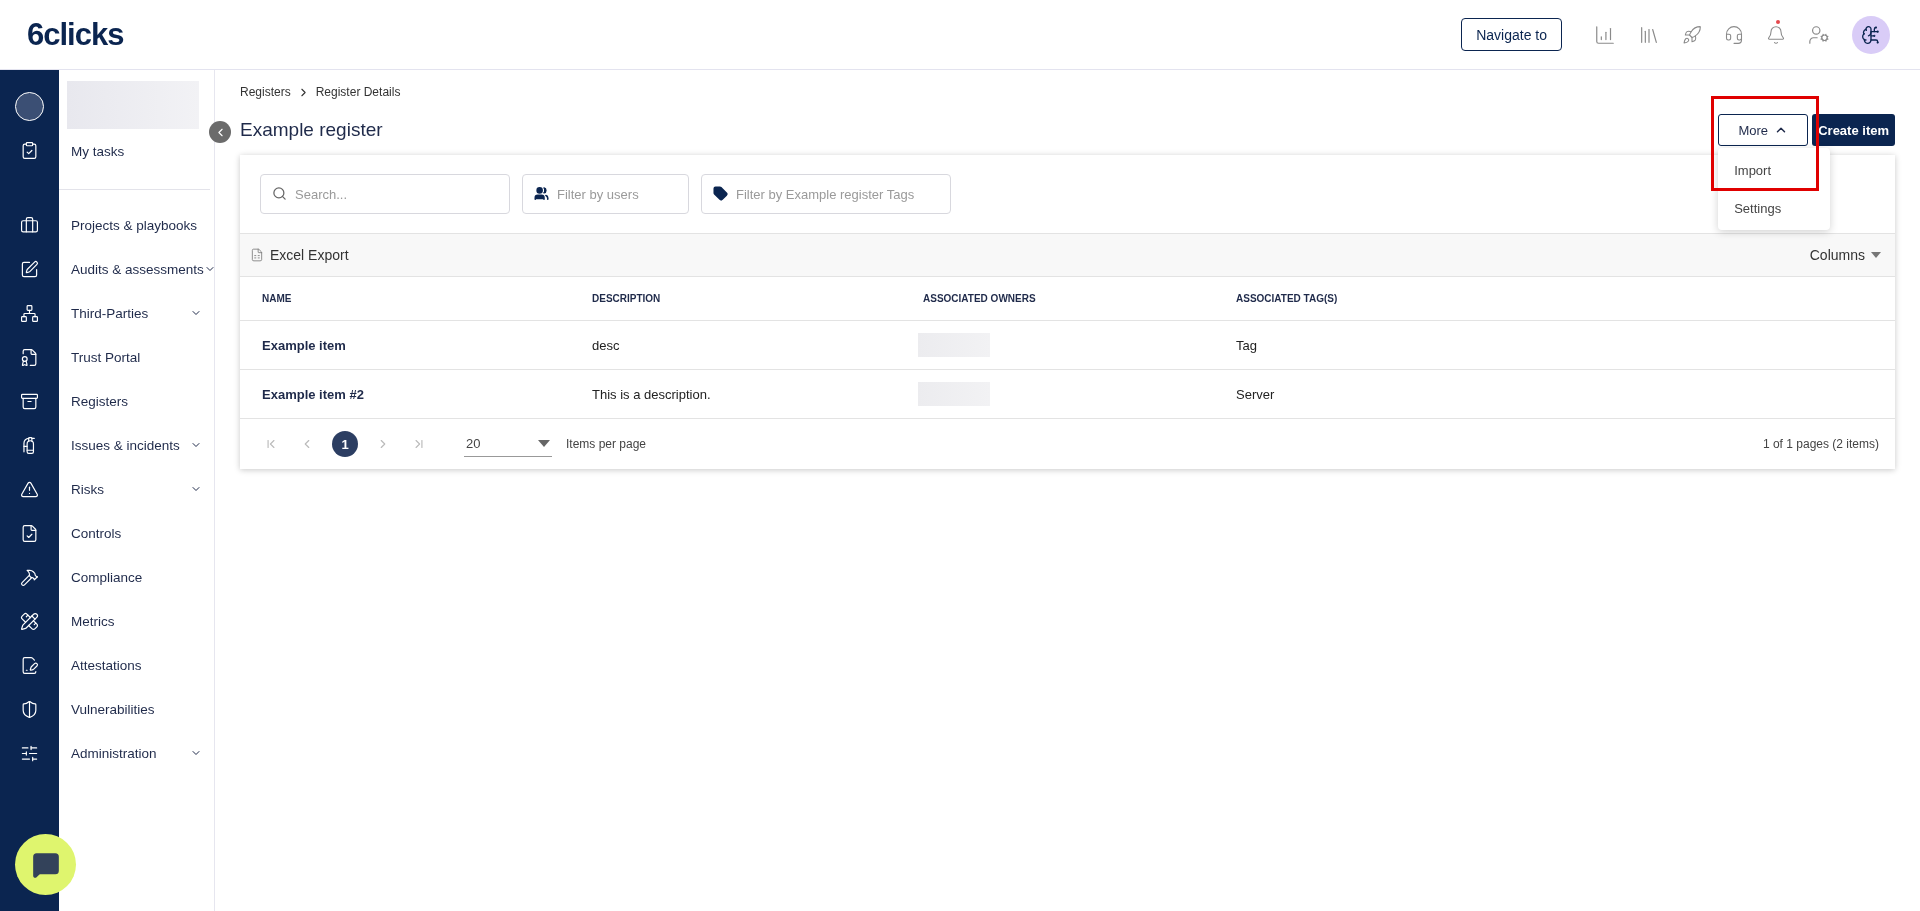 The image size is (1920, 911). Describe the element at coordinates (1819, 34) in the screenshot. I see `user-settings-icon` at that location.